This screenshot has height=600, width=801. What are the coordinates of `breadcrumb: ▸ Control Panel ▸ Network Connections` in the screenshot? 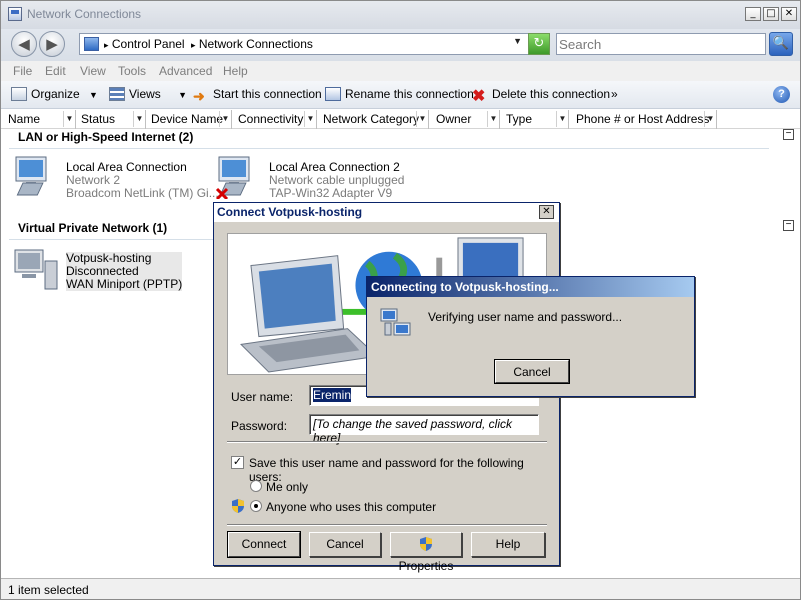 It's located at (208, 44).